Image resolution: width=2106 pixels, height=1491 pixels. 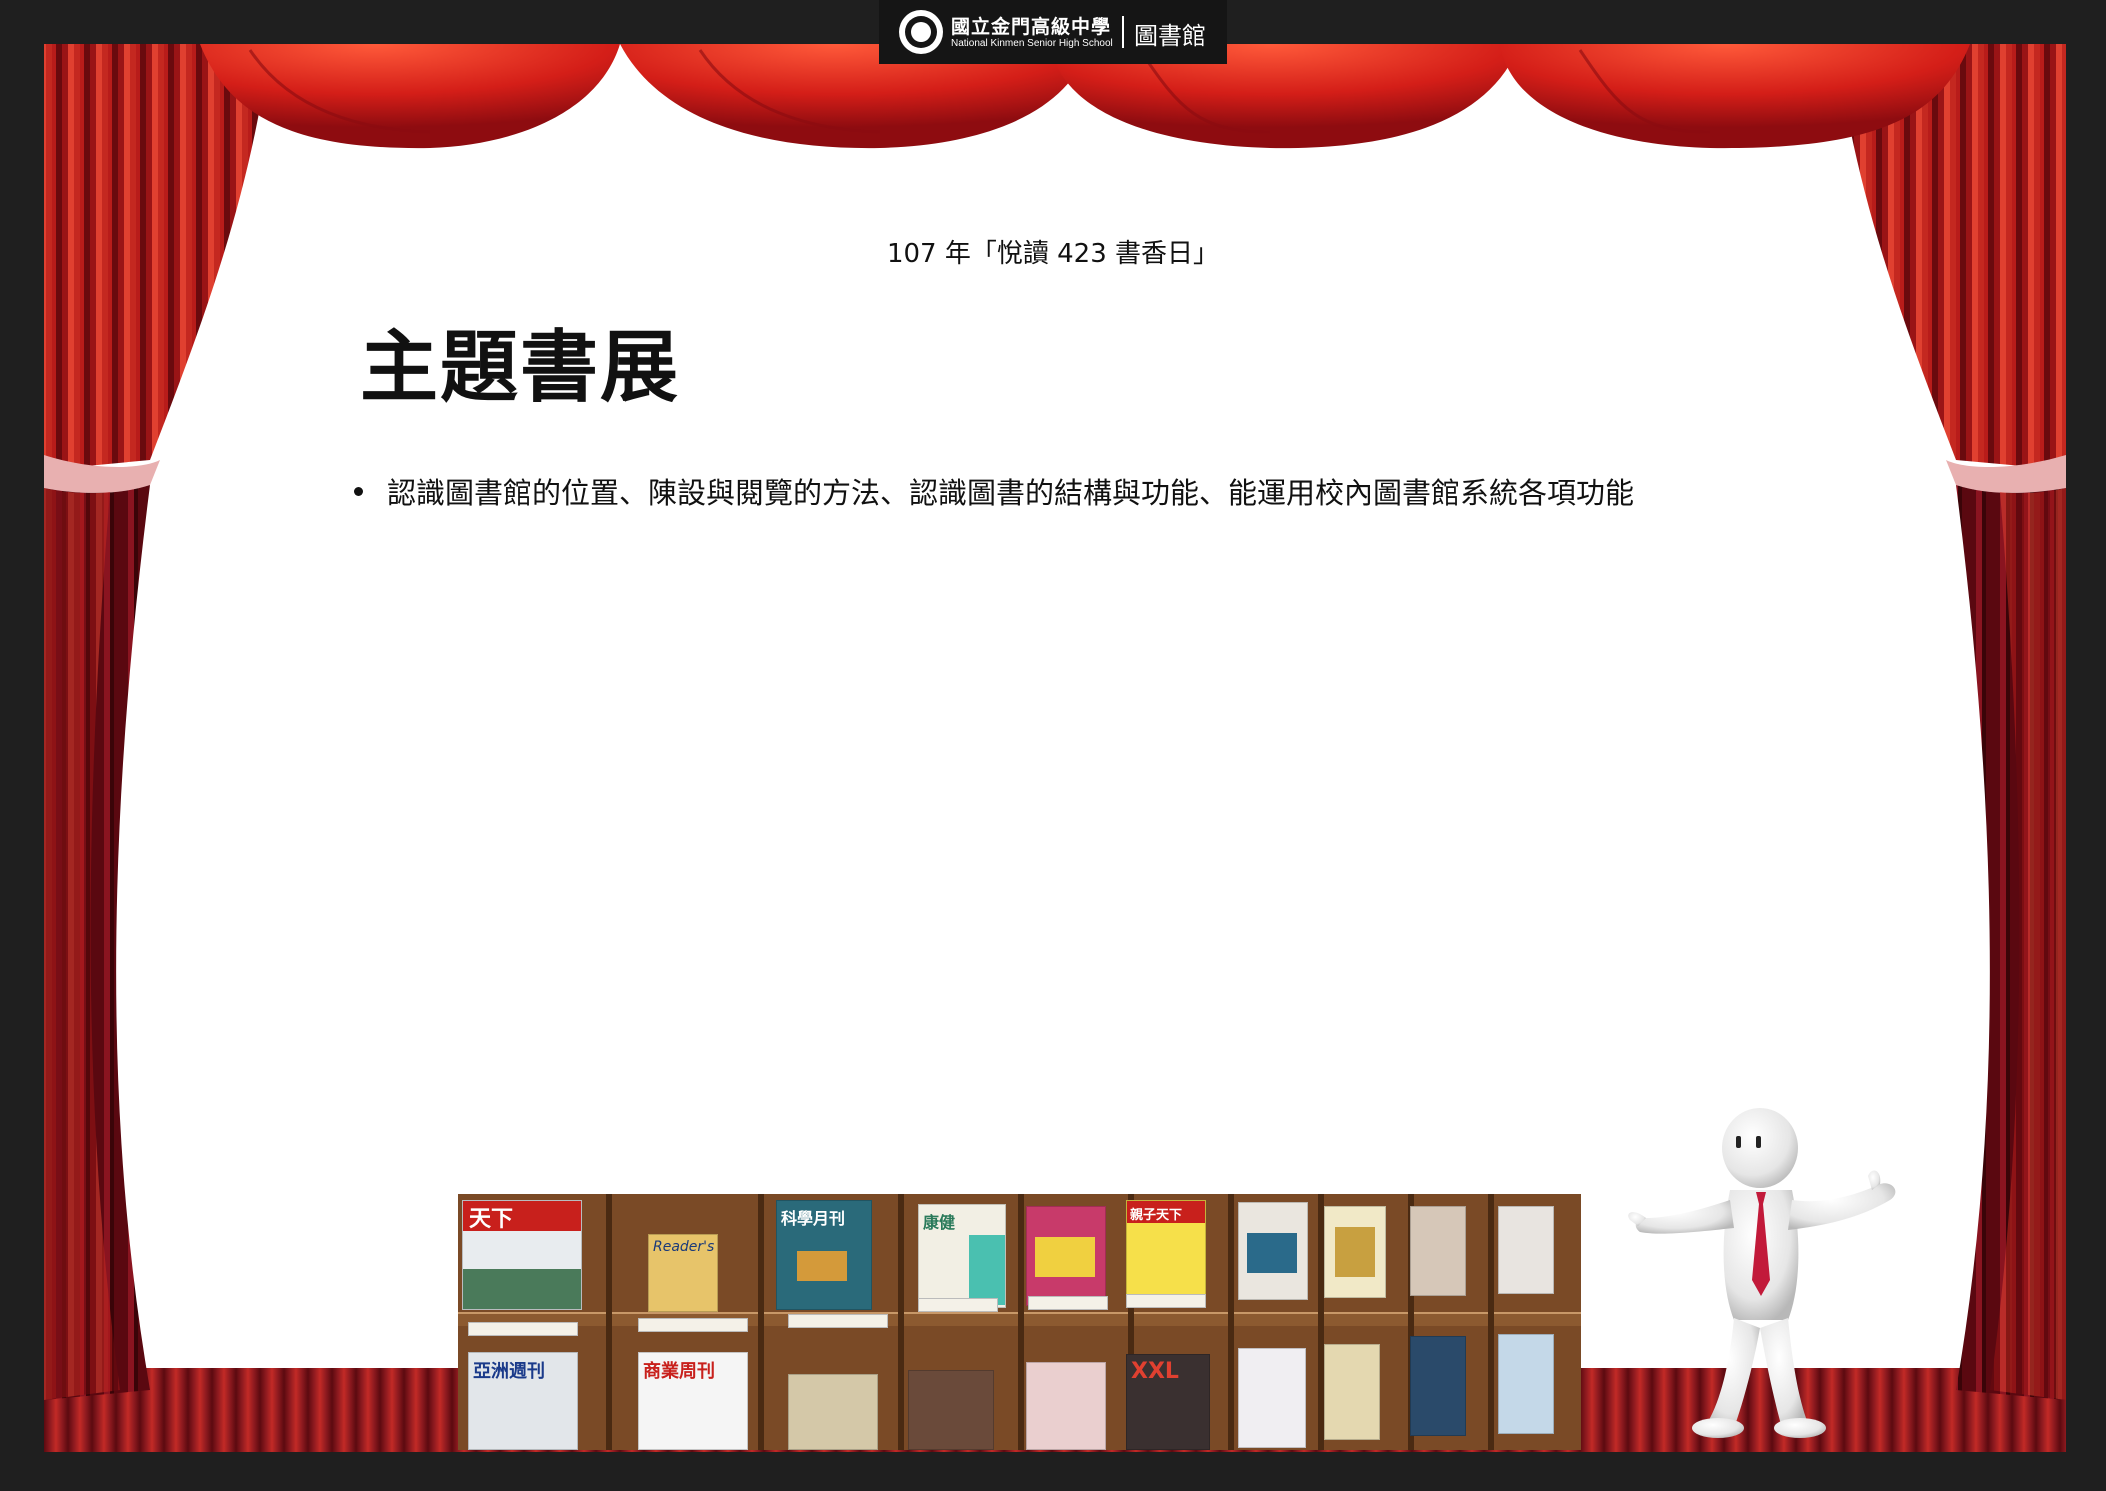 What do you see at coordinates (693, 1401) in the screenshot?
I see `magazine-cover: 商業周刊` at bounding box center [693, 1401].